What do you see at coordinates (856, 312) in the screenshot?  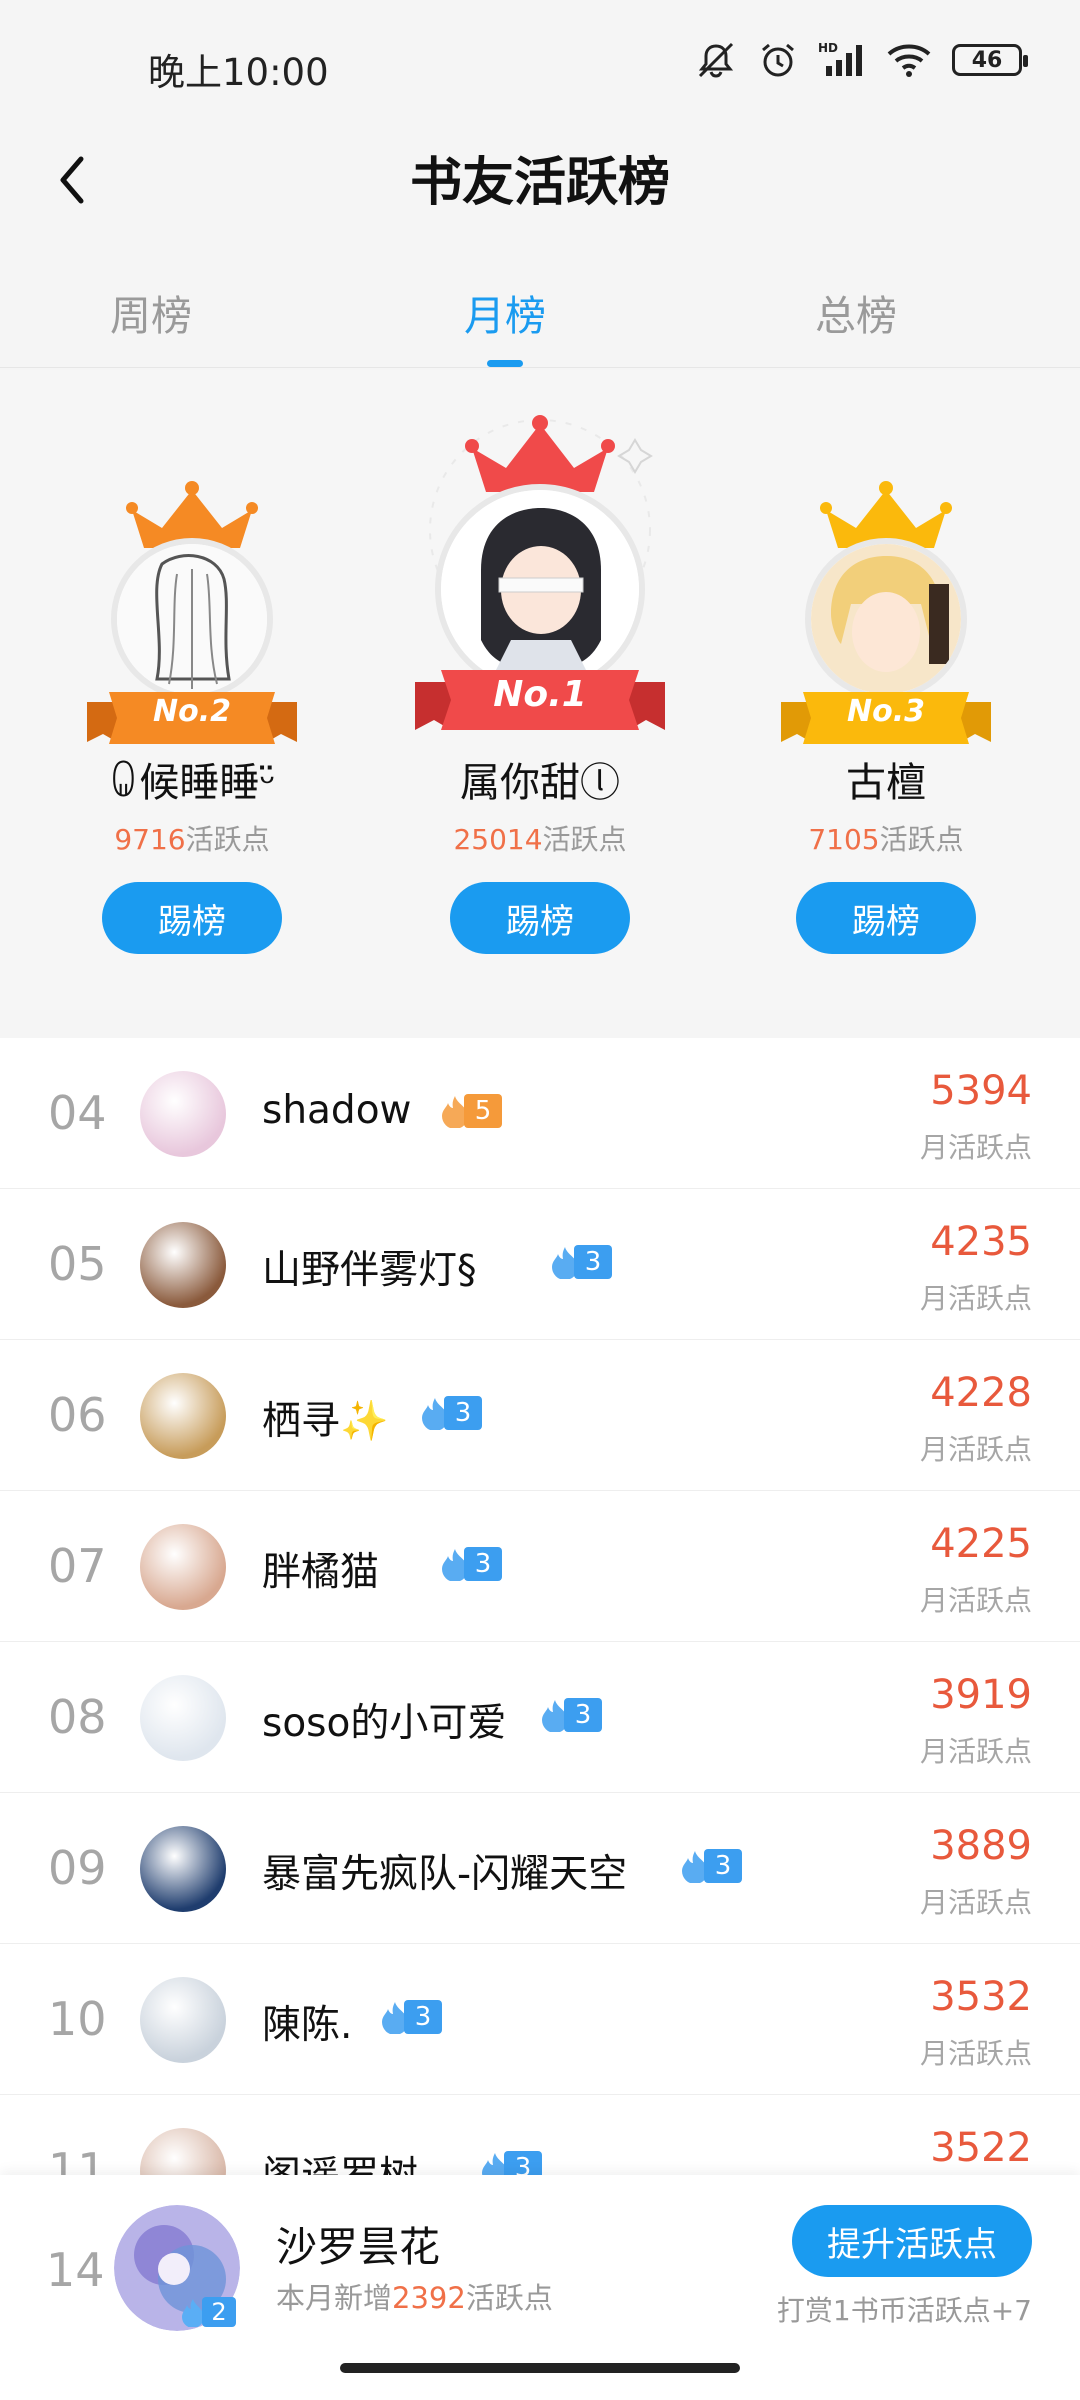 I see `tab-total: 总榜` at bounding box center [856, 312].